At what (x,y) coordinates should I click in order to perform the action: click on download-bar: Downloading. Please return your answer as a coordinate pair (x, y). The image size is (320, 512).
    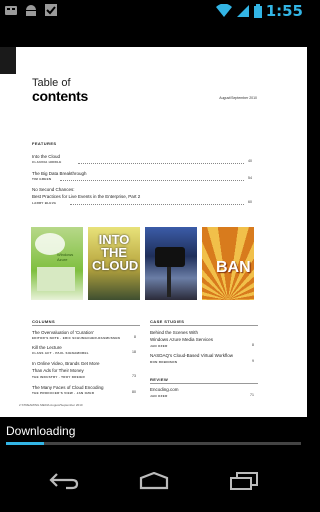
    Looking at the image, I should click on (153, 432).